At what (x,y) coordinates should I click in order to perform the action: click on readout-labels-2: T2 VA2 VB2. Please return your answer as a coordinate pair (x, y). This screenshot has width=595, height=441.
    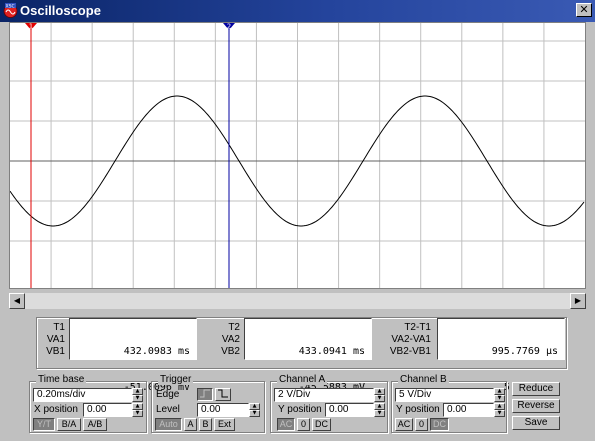
    Looking at the image, I should click on (220, 340).